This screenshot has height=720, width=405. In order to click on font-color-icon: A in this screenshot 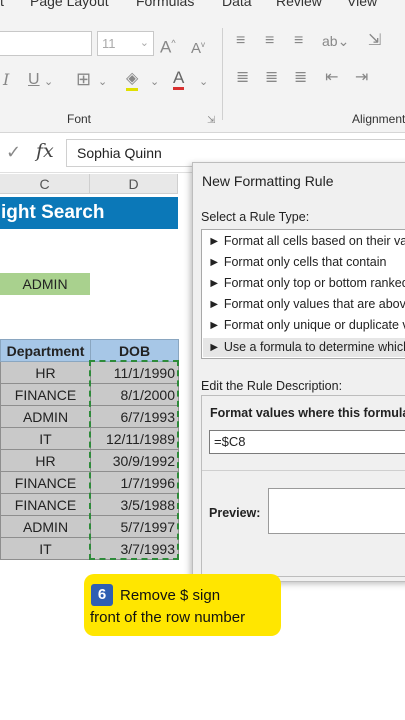, I will do `click(179, 79)`.